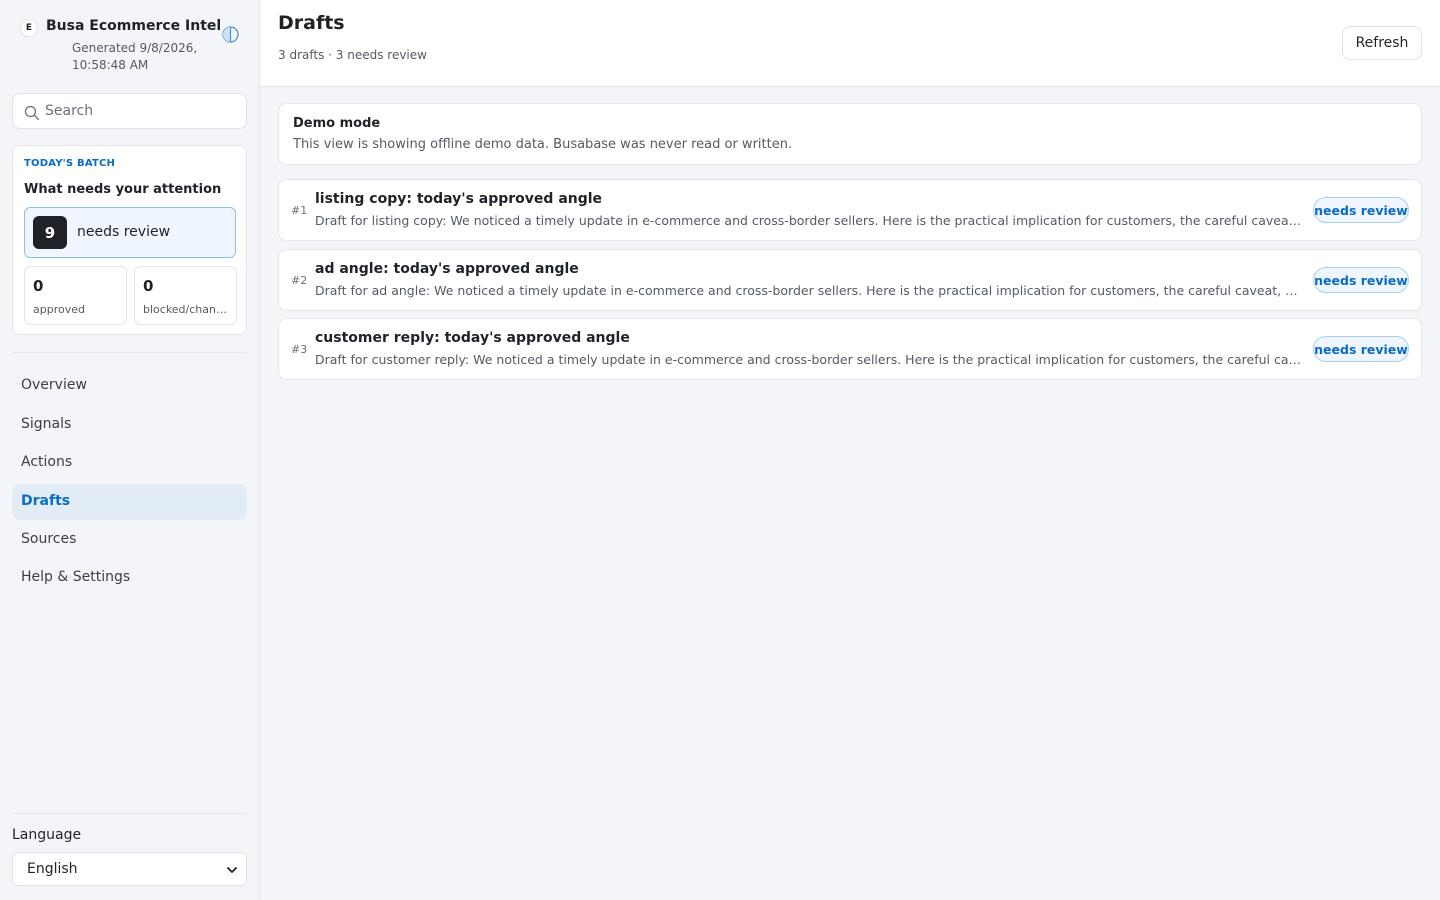  Describe the element at coordinates (299, 349) in the screenshot. I see `draft-number: #3` at that location.